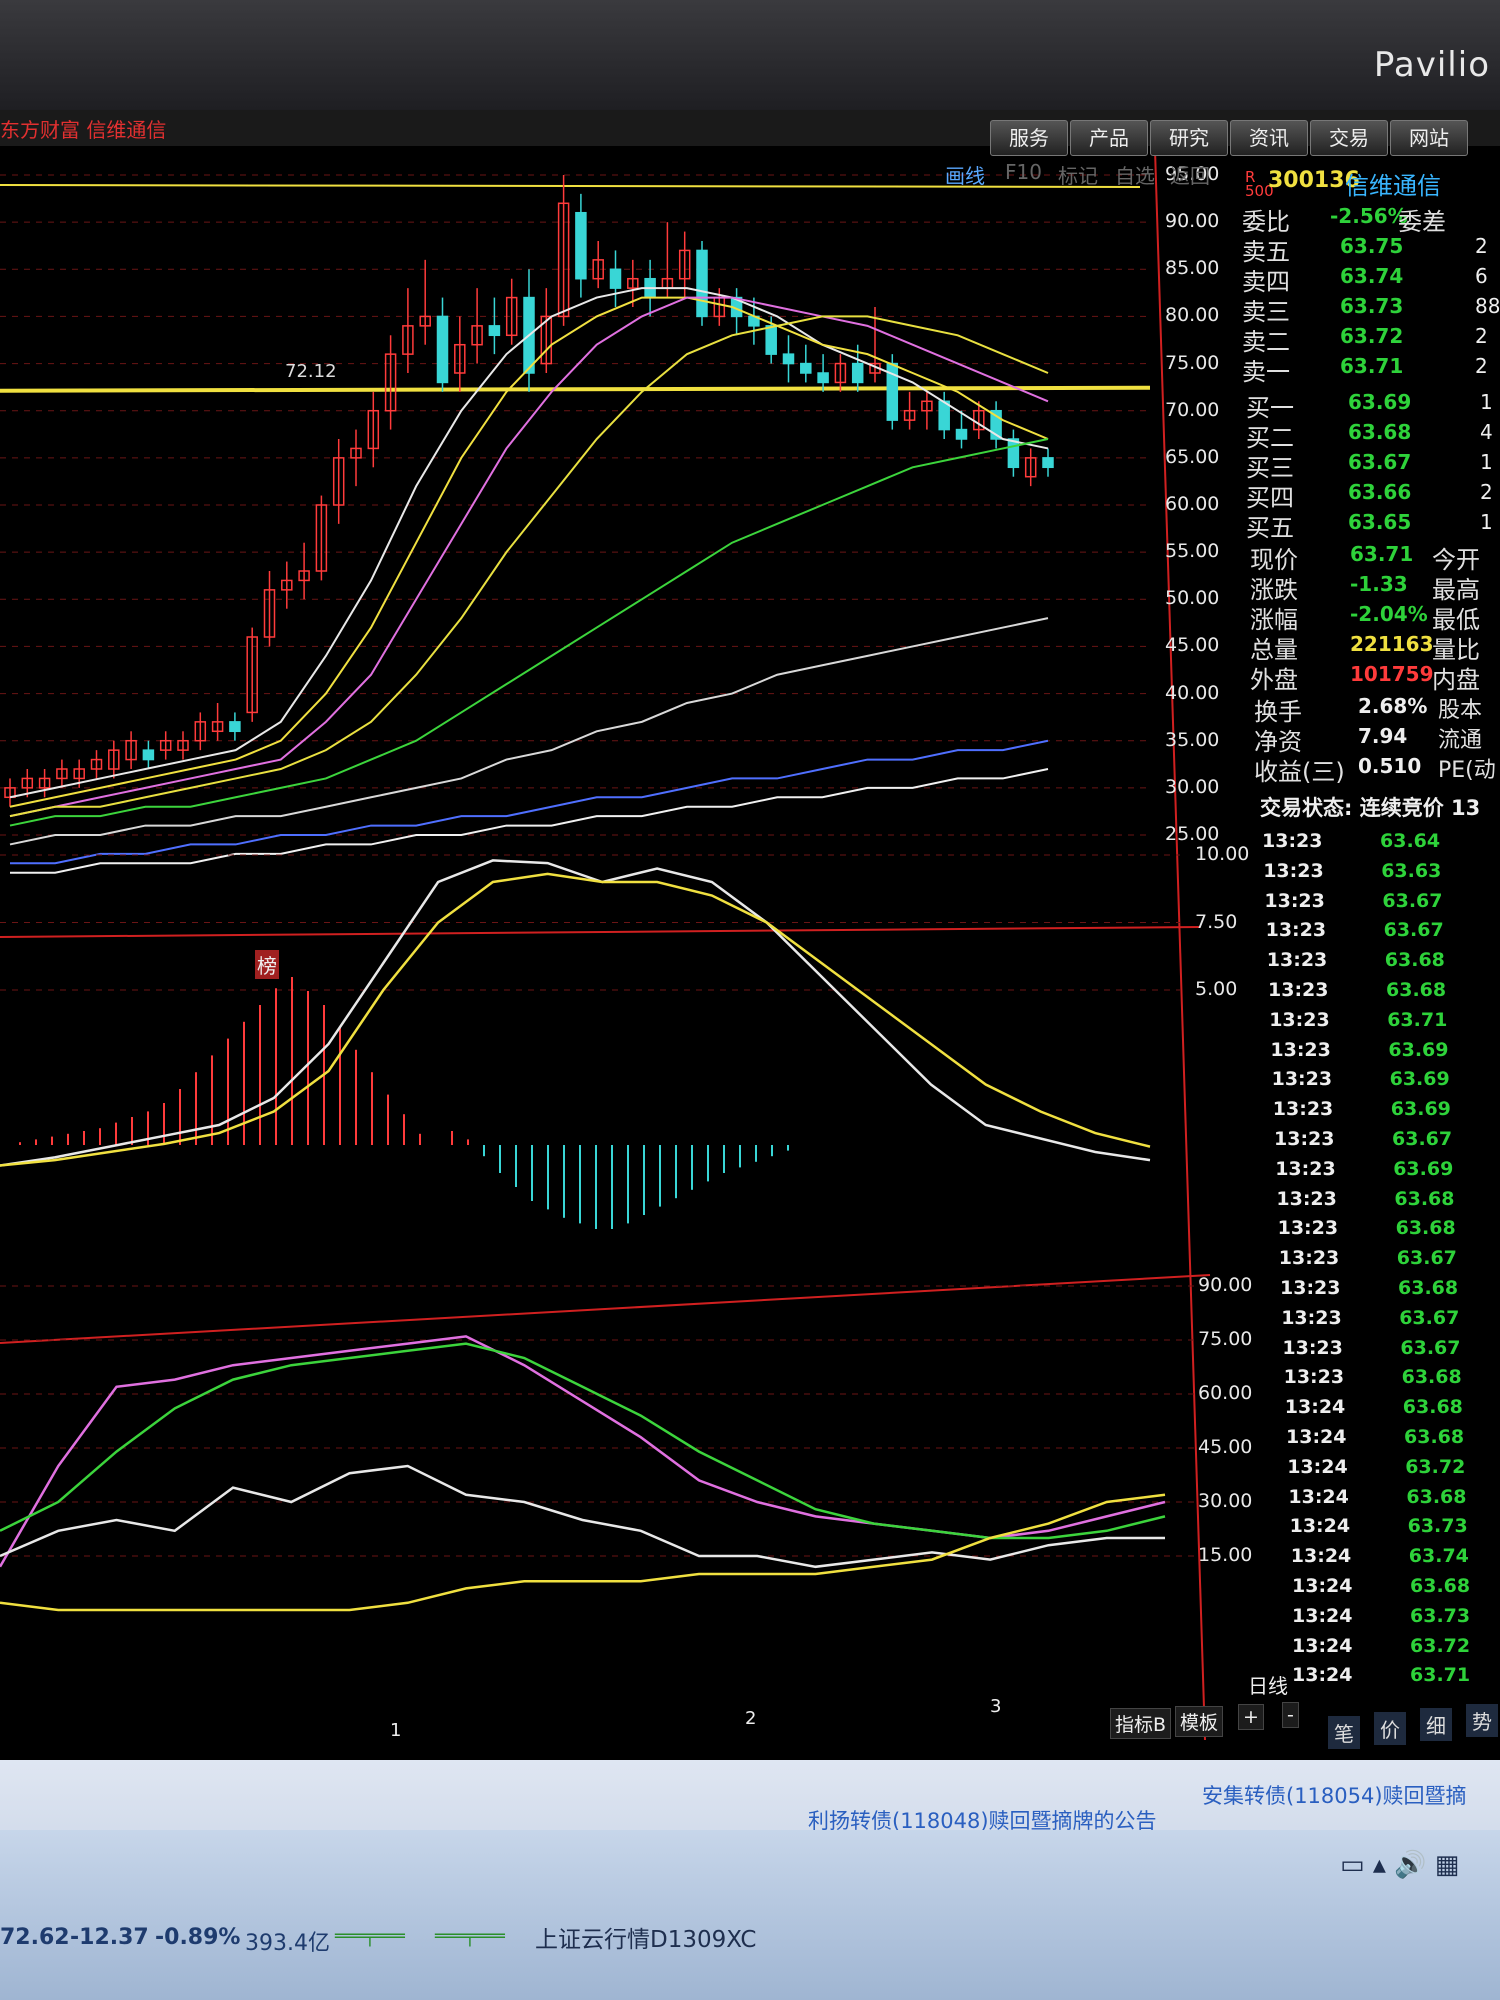 This screenshot has height=2000, width=1500. I want to click on kdj-k-line, so click(583, 1451).